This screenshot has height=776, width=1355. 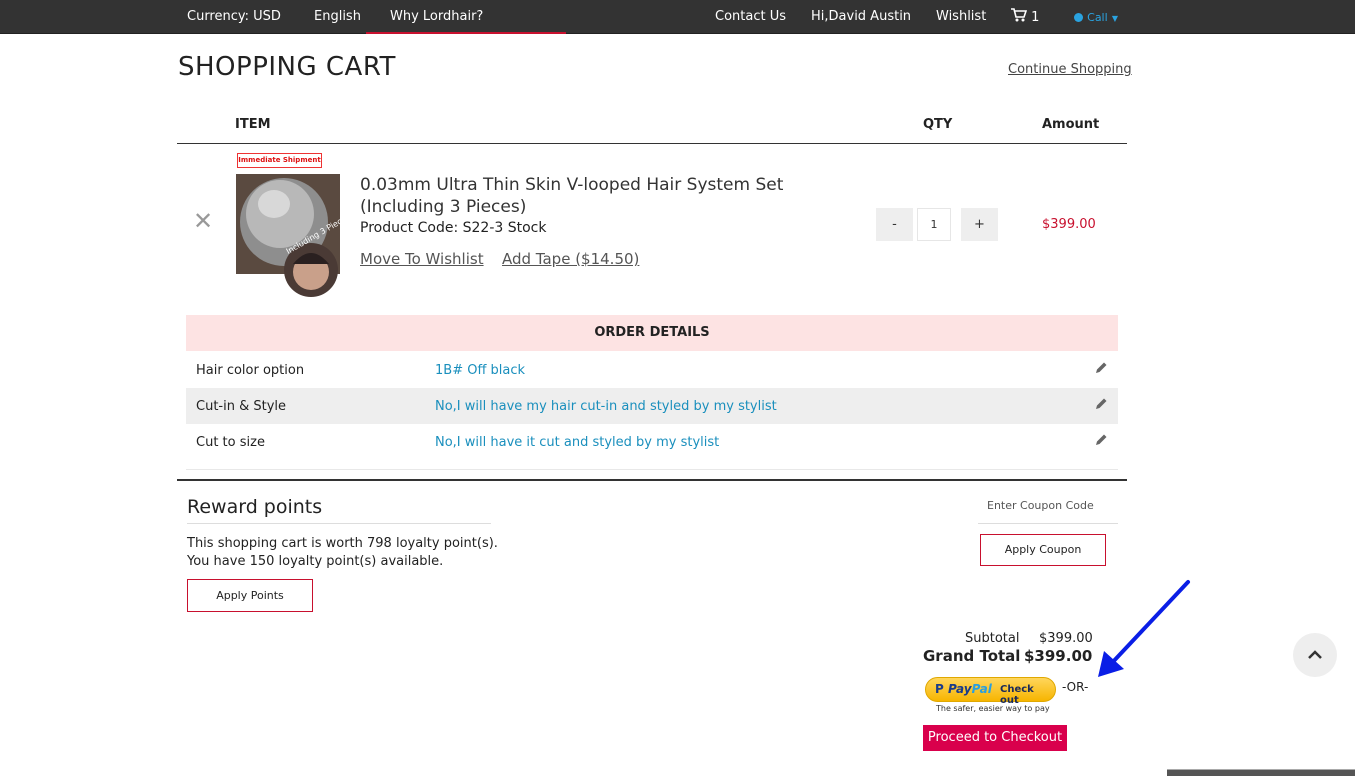 What do you see at coordinates (1144, 628) in the screenshot?
I see `annotation-arrow-icon` at bounding box center [1144, 628].